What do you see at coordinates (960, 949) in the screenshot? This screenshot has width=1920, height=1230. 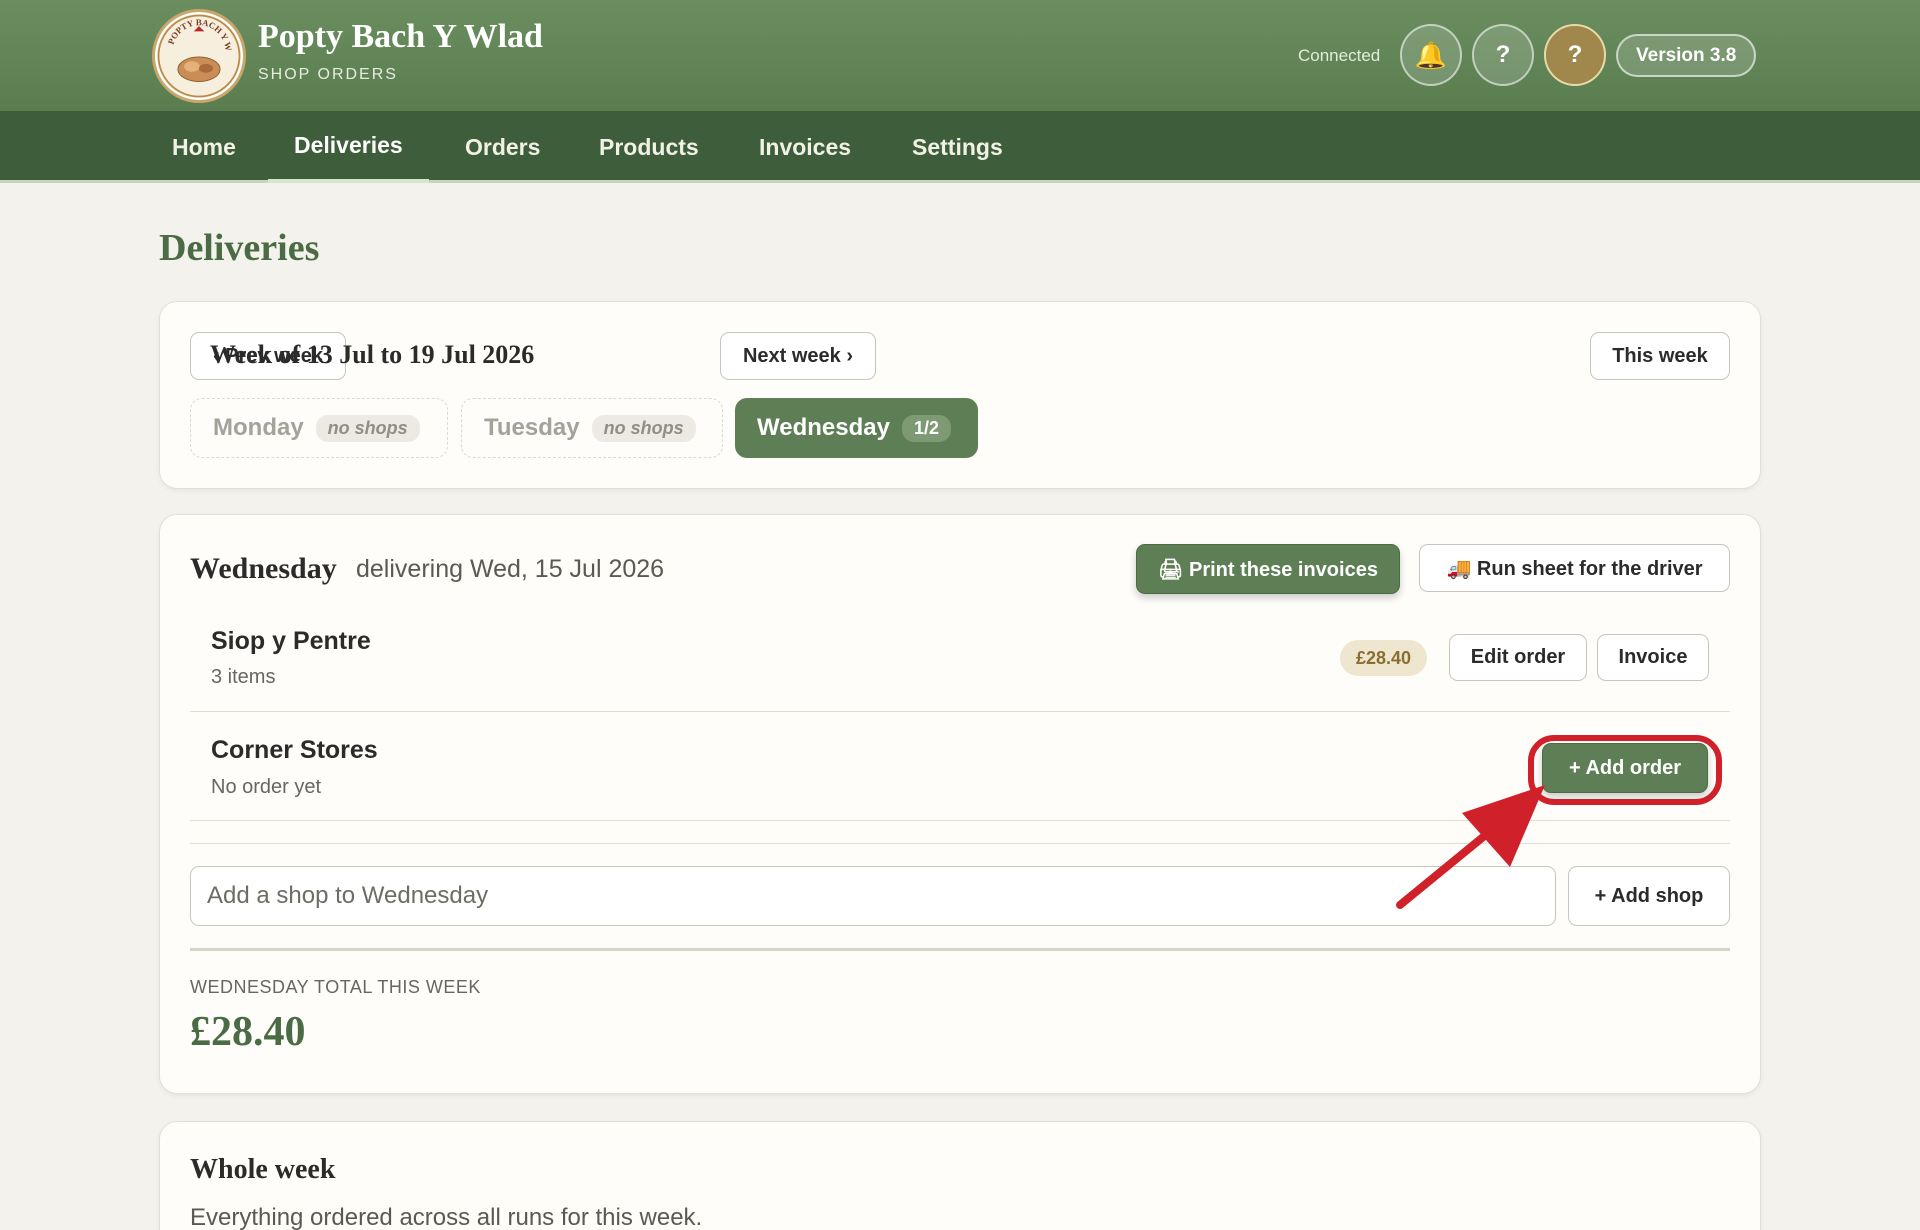 I see `total-divider` at bounding box center [960, 949].